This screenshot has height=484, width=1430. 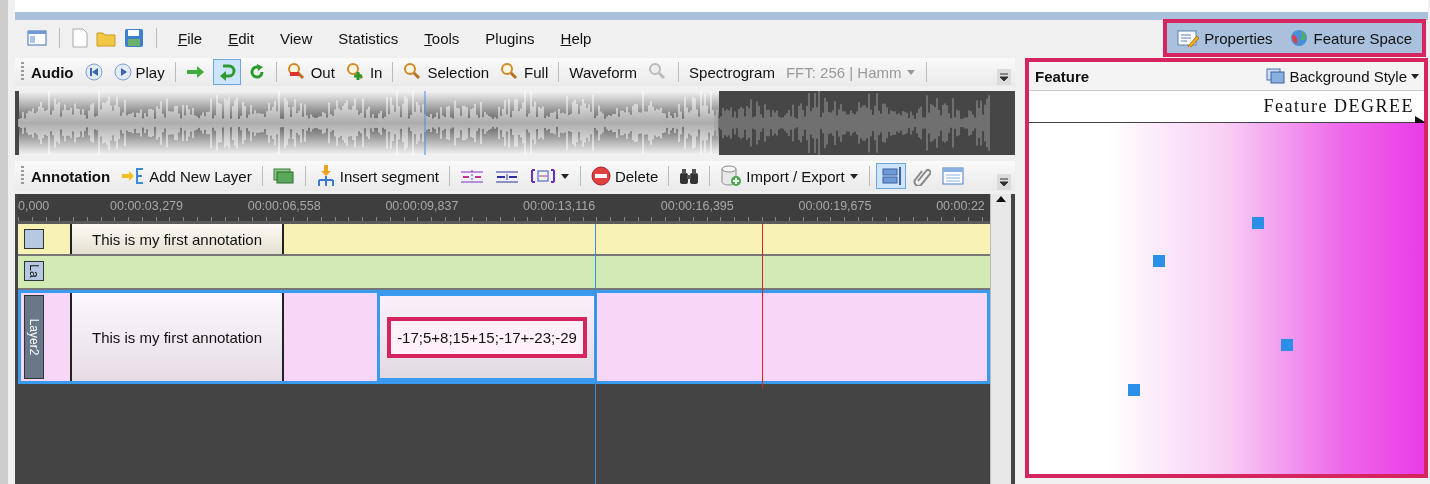 I want to click on paperclip-icon, so click(x=921, y=176).